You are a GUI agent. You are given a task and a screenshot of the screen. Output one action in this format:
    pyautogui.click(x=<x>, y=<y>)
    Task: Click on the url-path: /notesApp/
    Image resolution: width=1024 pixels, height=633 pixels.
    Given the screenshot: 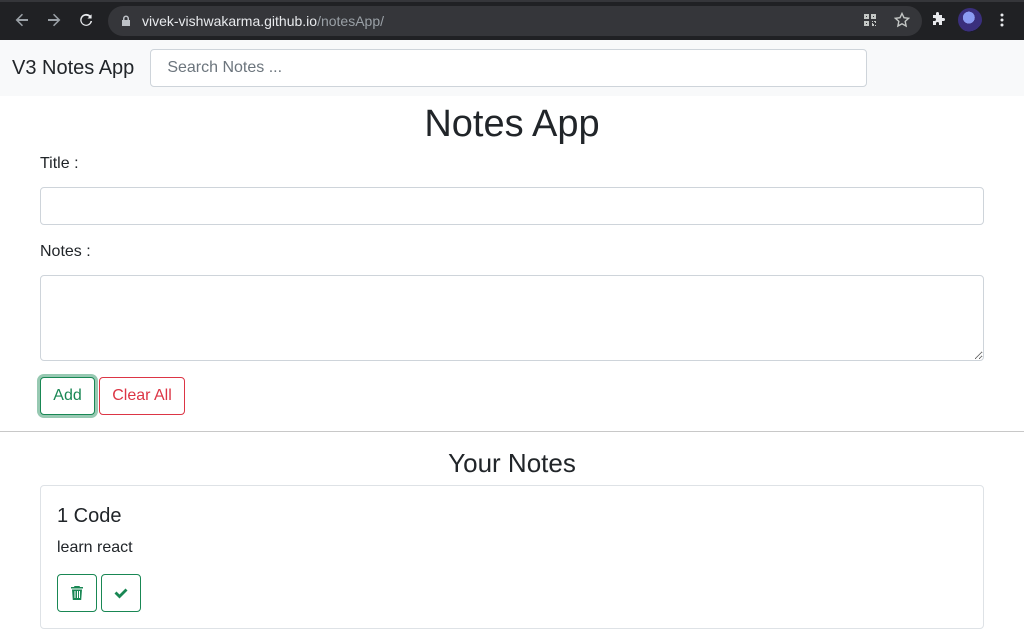 What is the action you would take?
    pyautogui.click(x=351, y=21)
    